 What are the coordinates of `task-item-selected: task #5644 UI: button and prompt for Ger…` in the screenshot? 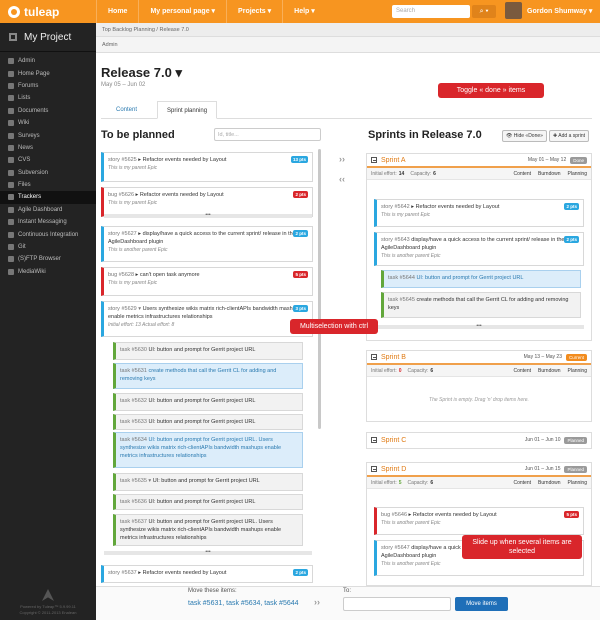 It's located at (481, 279).